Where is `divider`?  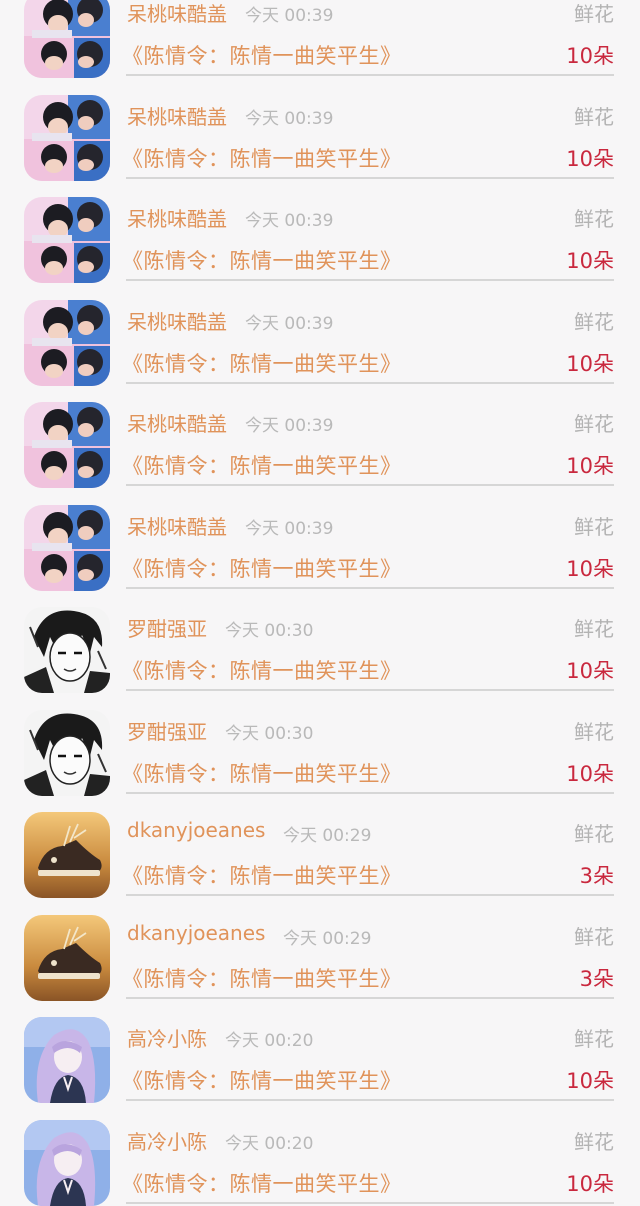
divider is located at coordinates (370, 1202).